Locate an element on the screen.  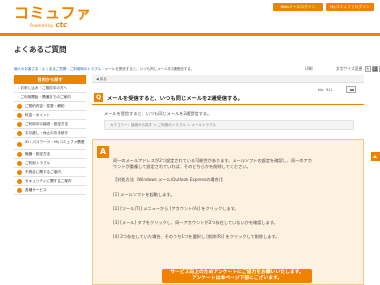
yen-icon is located at coordinates (19, 115).